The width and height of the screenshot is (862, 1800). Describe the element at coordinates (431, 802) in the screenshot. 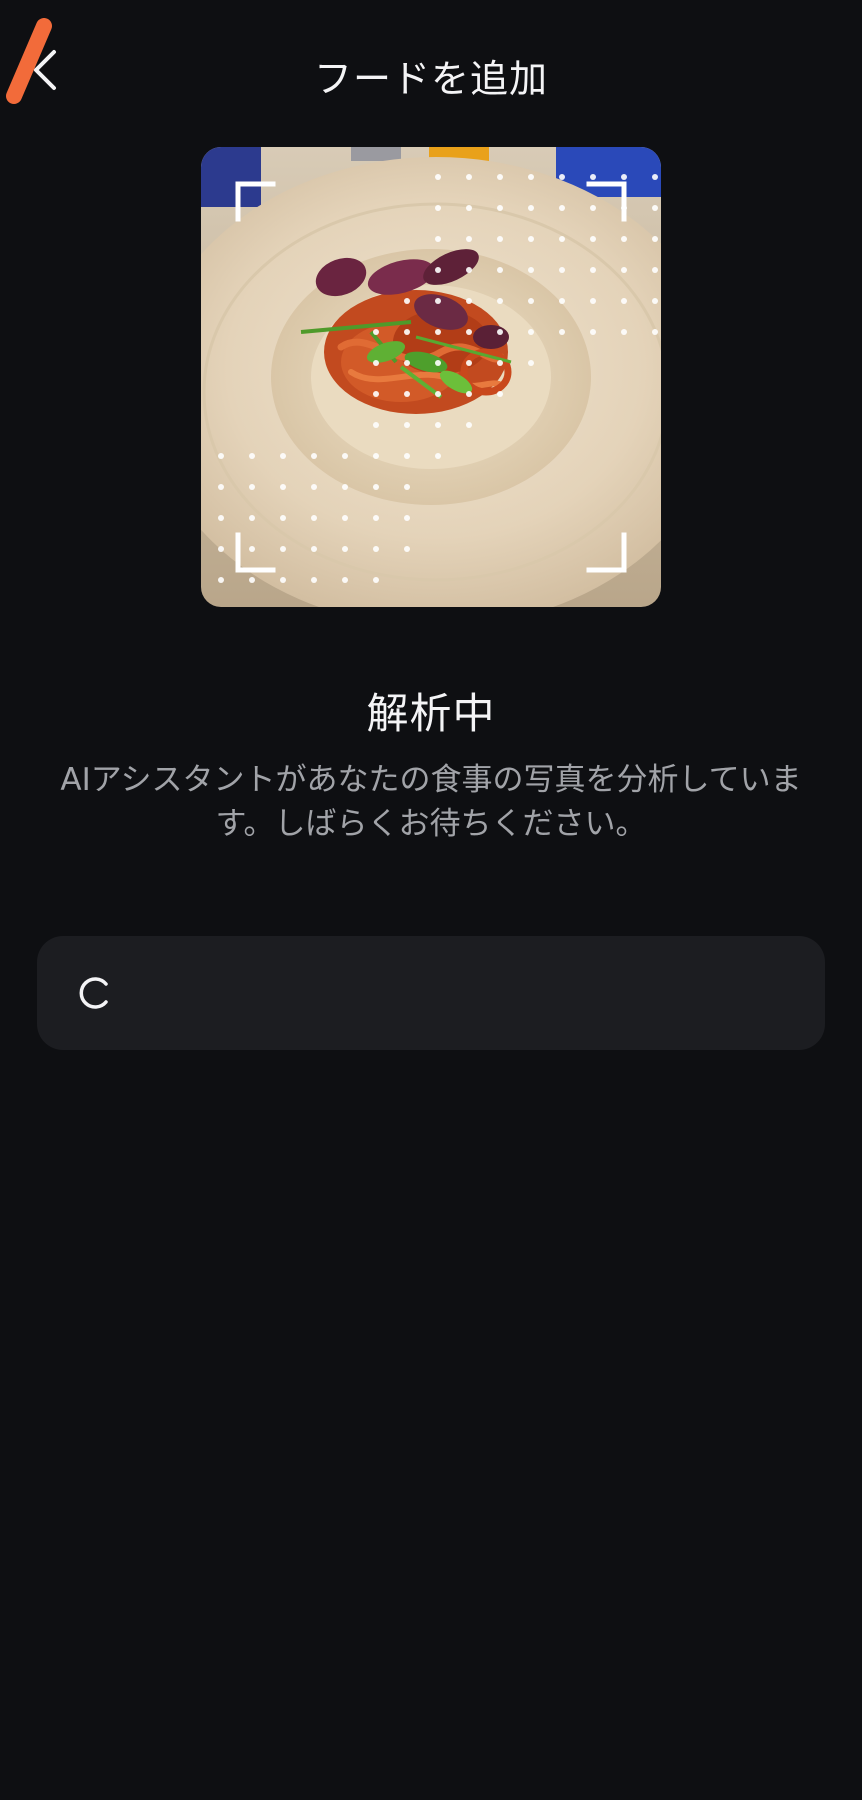

I see `status-description: AIアシスタントがあなたの食事の写真を分析しています。しばらくお待ちください。` at that location.